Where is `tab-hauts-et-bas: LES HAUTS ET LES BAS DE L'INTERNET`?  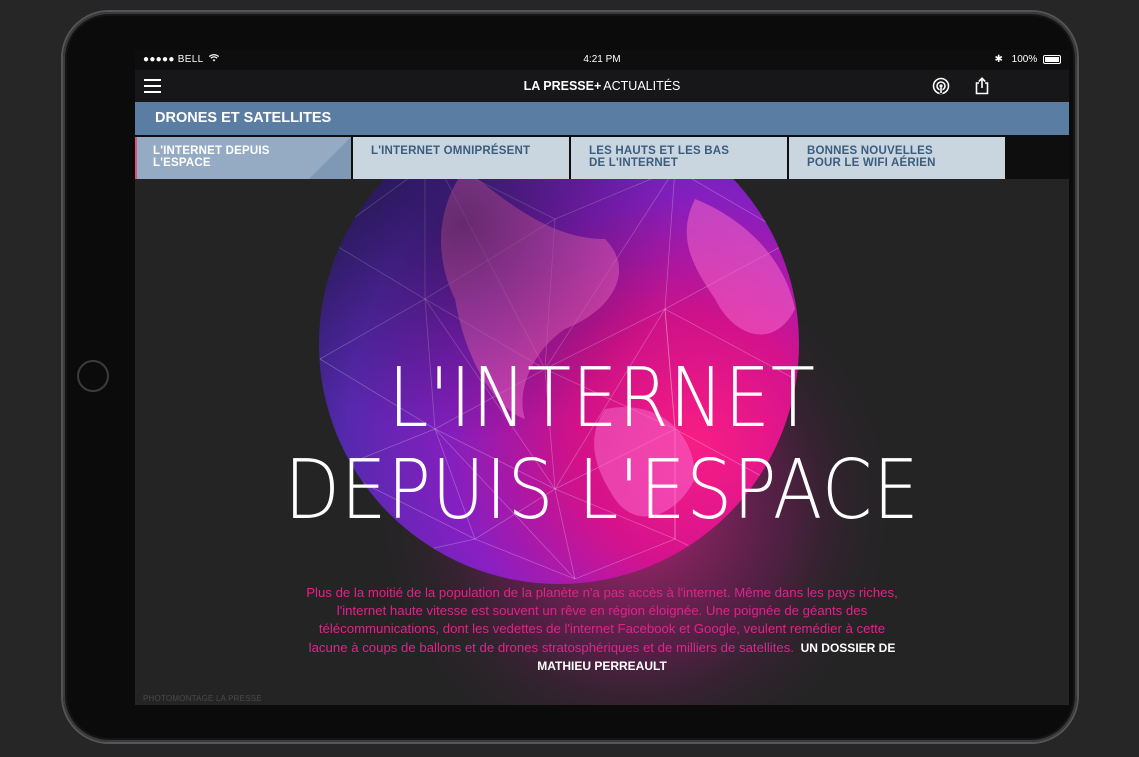
tab-hauts-et-bas: LES HAUTS ET LES BAS DE L'INTERNET is located at coordinates (679, 158).